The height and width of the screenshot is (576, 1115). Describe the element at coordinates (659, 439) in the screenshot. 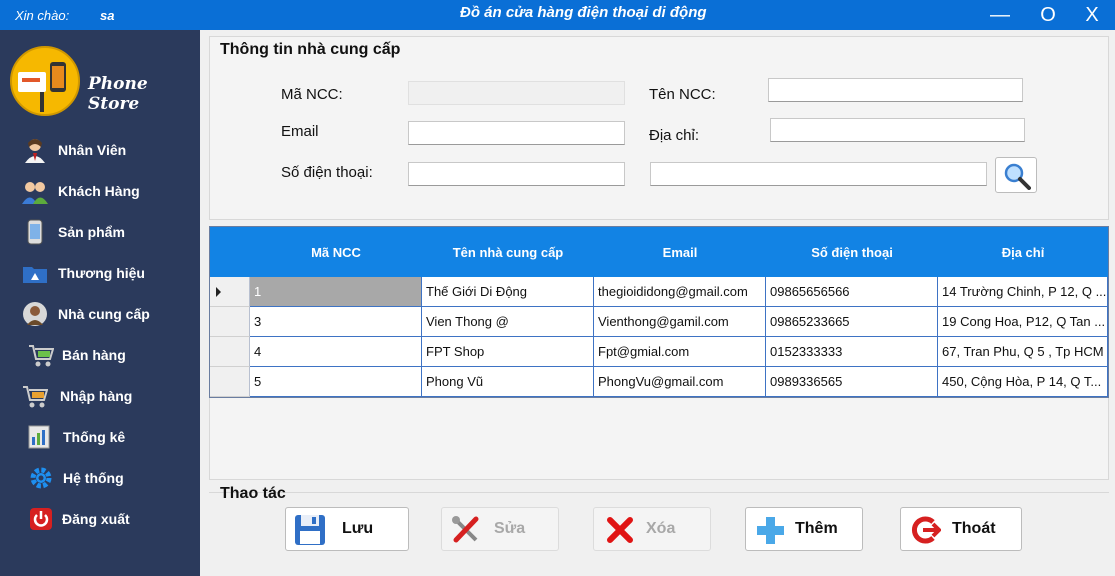

I see `table-empty-area` at that location.